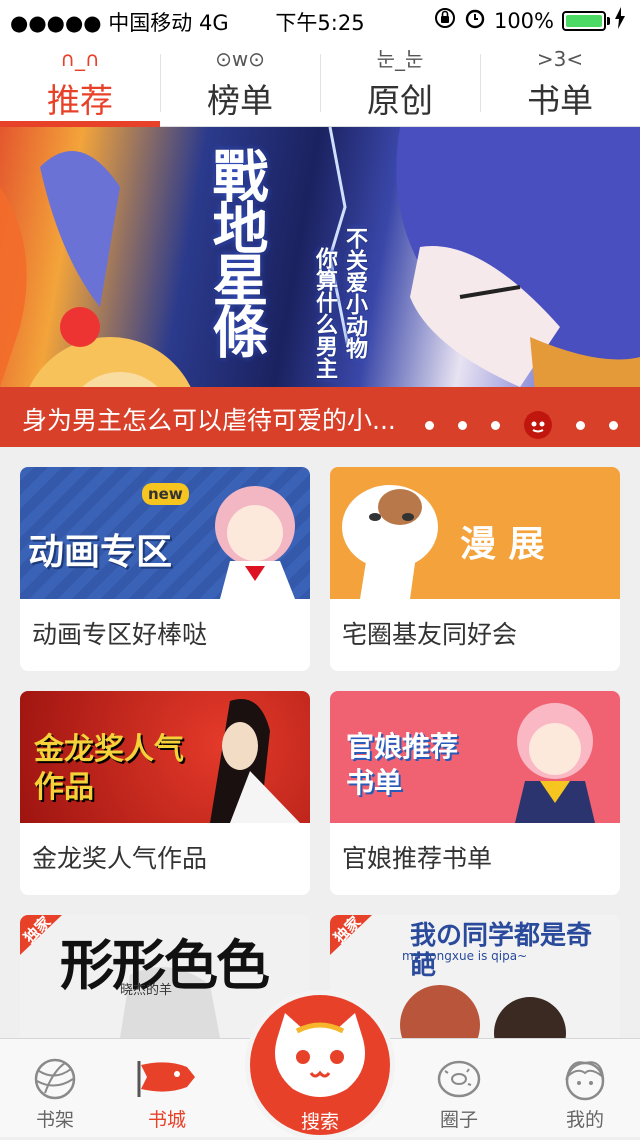 This screenshot has height=1140, width=640. What do you see at coordinates (585, 1082) in the screenshot?
I see `avatar-icon` at bounding box center [585, 1082].